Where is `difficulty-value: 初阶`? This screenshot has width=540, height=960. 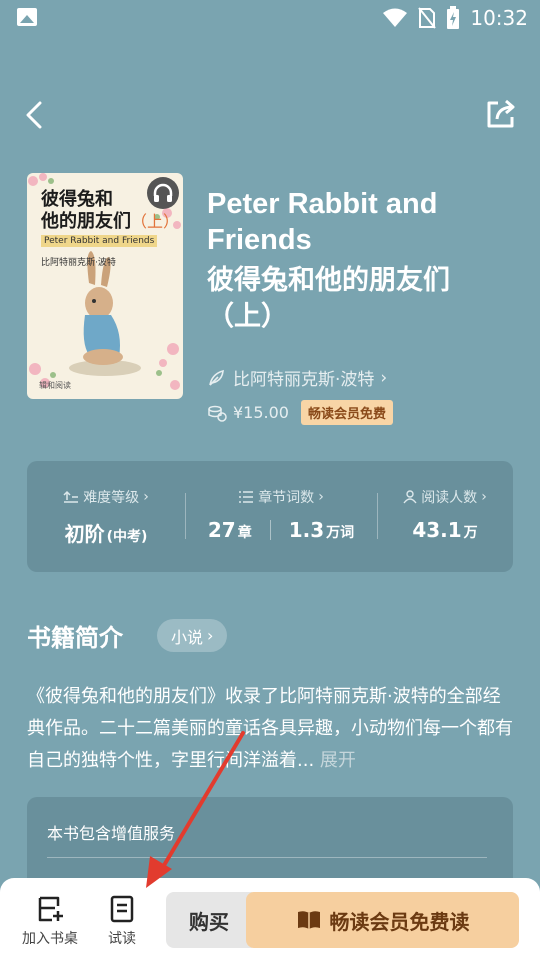
difficulty-value: 初阶 is located at coordinates (84, 534).